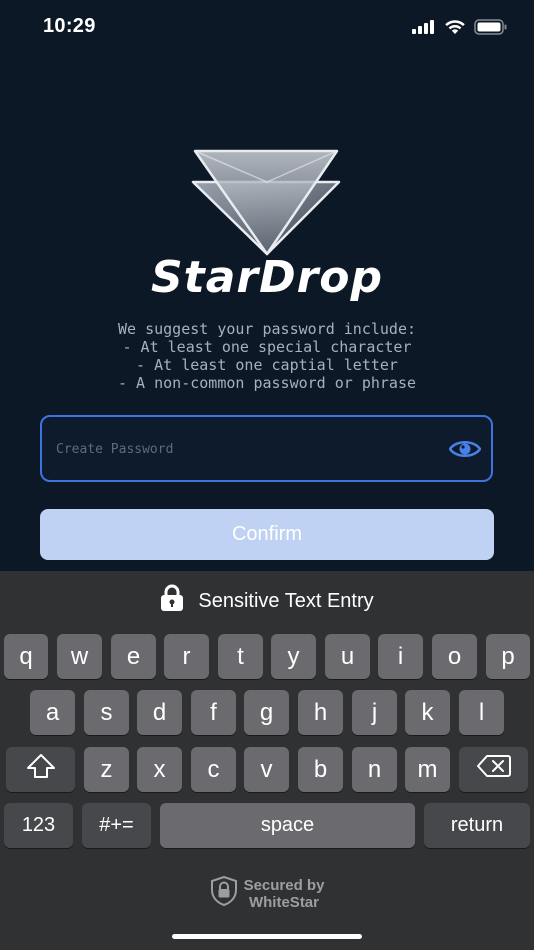  What do you see at coordinates (286, 600) in the screenshot?
I see `keyboard-header-label: Sensitive Text Entry` at bounding box center [286, 600].